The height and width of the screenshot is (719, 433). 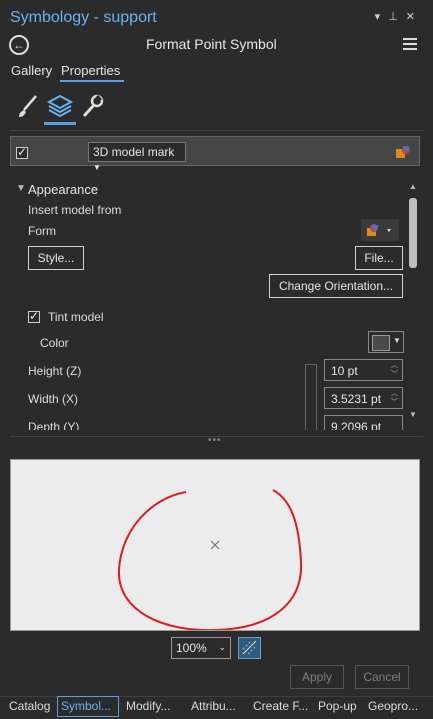 I want to click on wrench-icon, so click(x=92, y=106).